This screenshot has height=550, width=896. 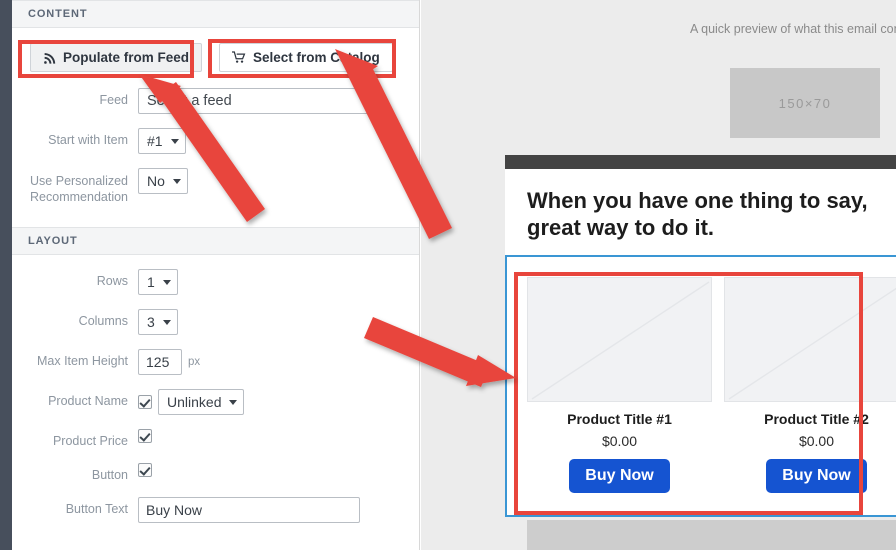 I want to click on label-feed: Feed, so click(x=114, y=100).